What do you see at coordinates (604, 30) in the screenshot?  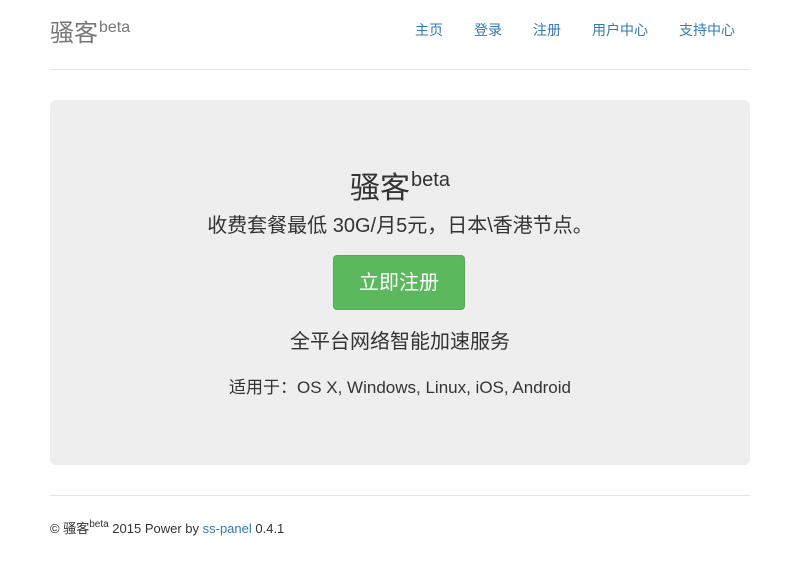 I see `nav-user-center: 用户中心` at bounding box center [604, 30].